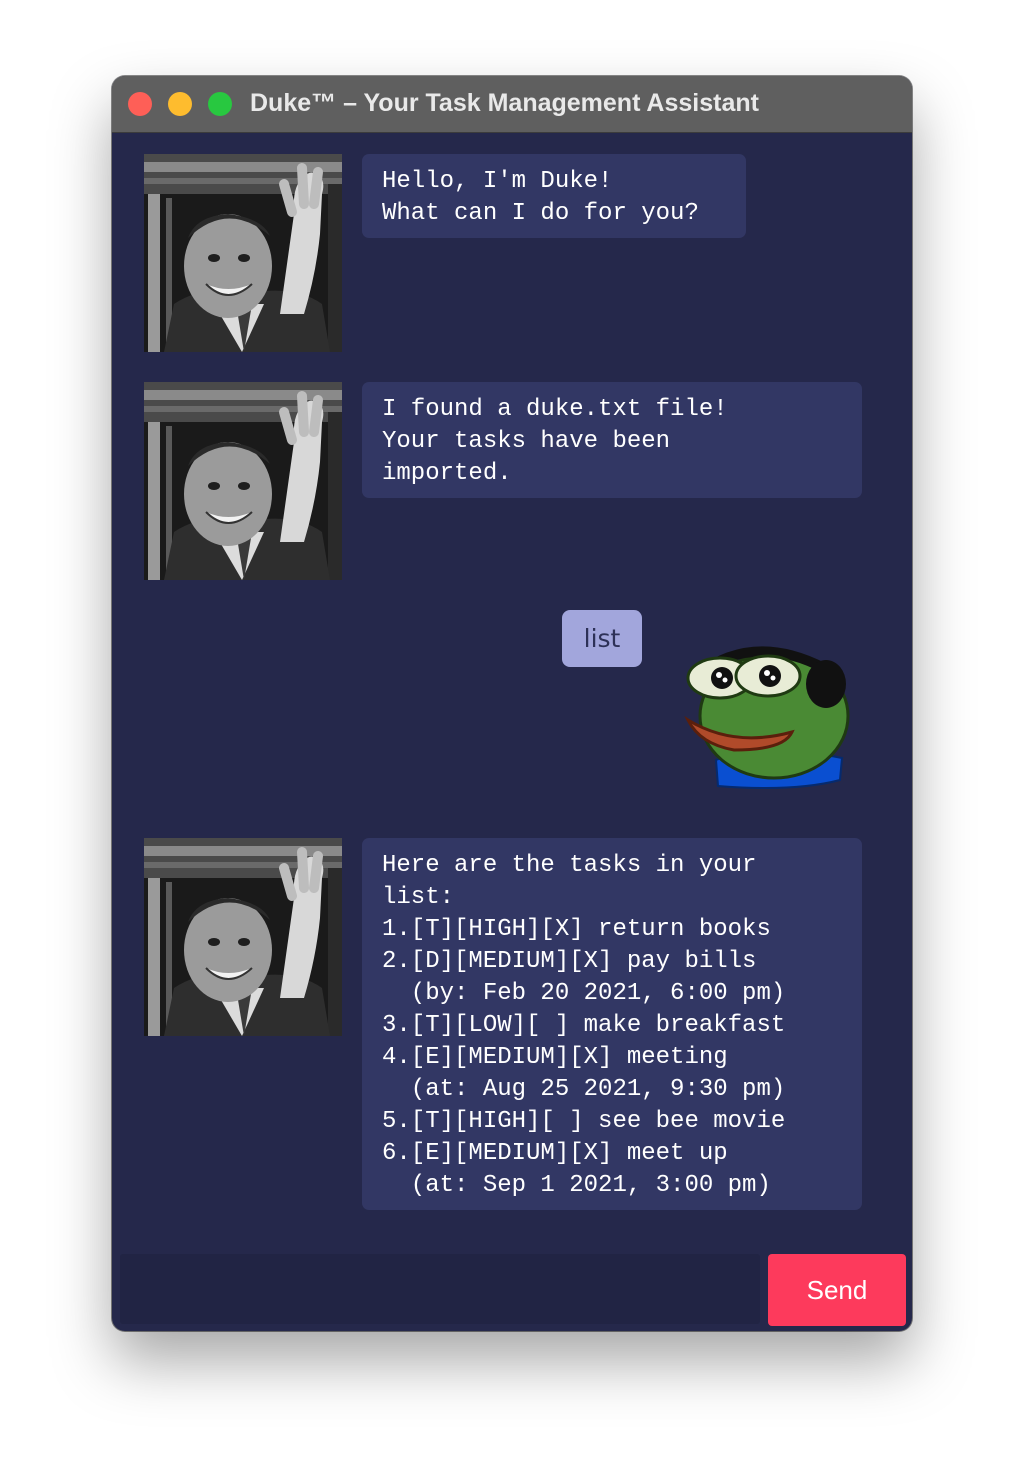 This screenshot has width=1024, height=1480. I want to click on zoom-window-button, so click(220, 104).